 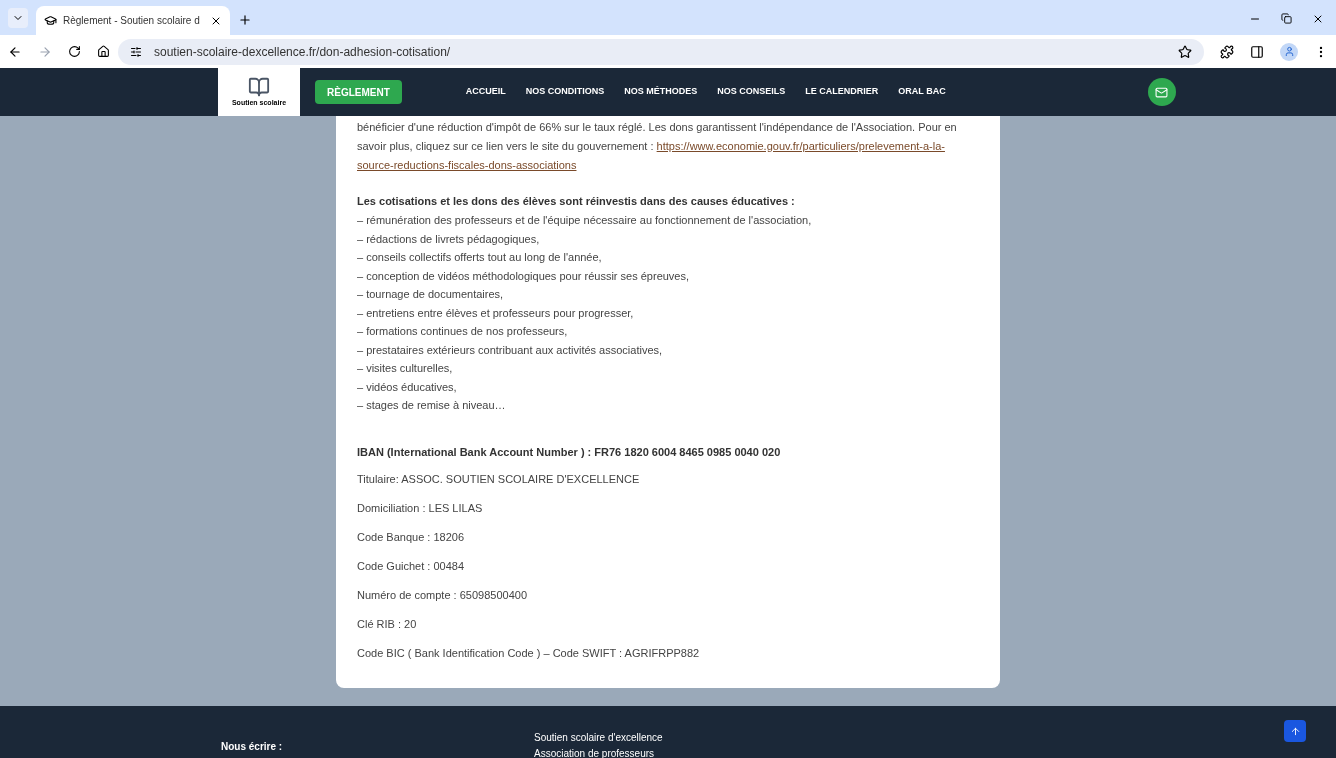 What do you see at coordinates (387, 624) in the screenshot?
I see `bank-detail: Clé RIB : 20` at bounding box center [387, 624].